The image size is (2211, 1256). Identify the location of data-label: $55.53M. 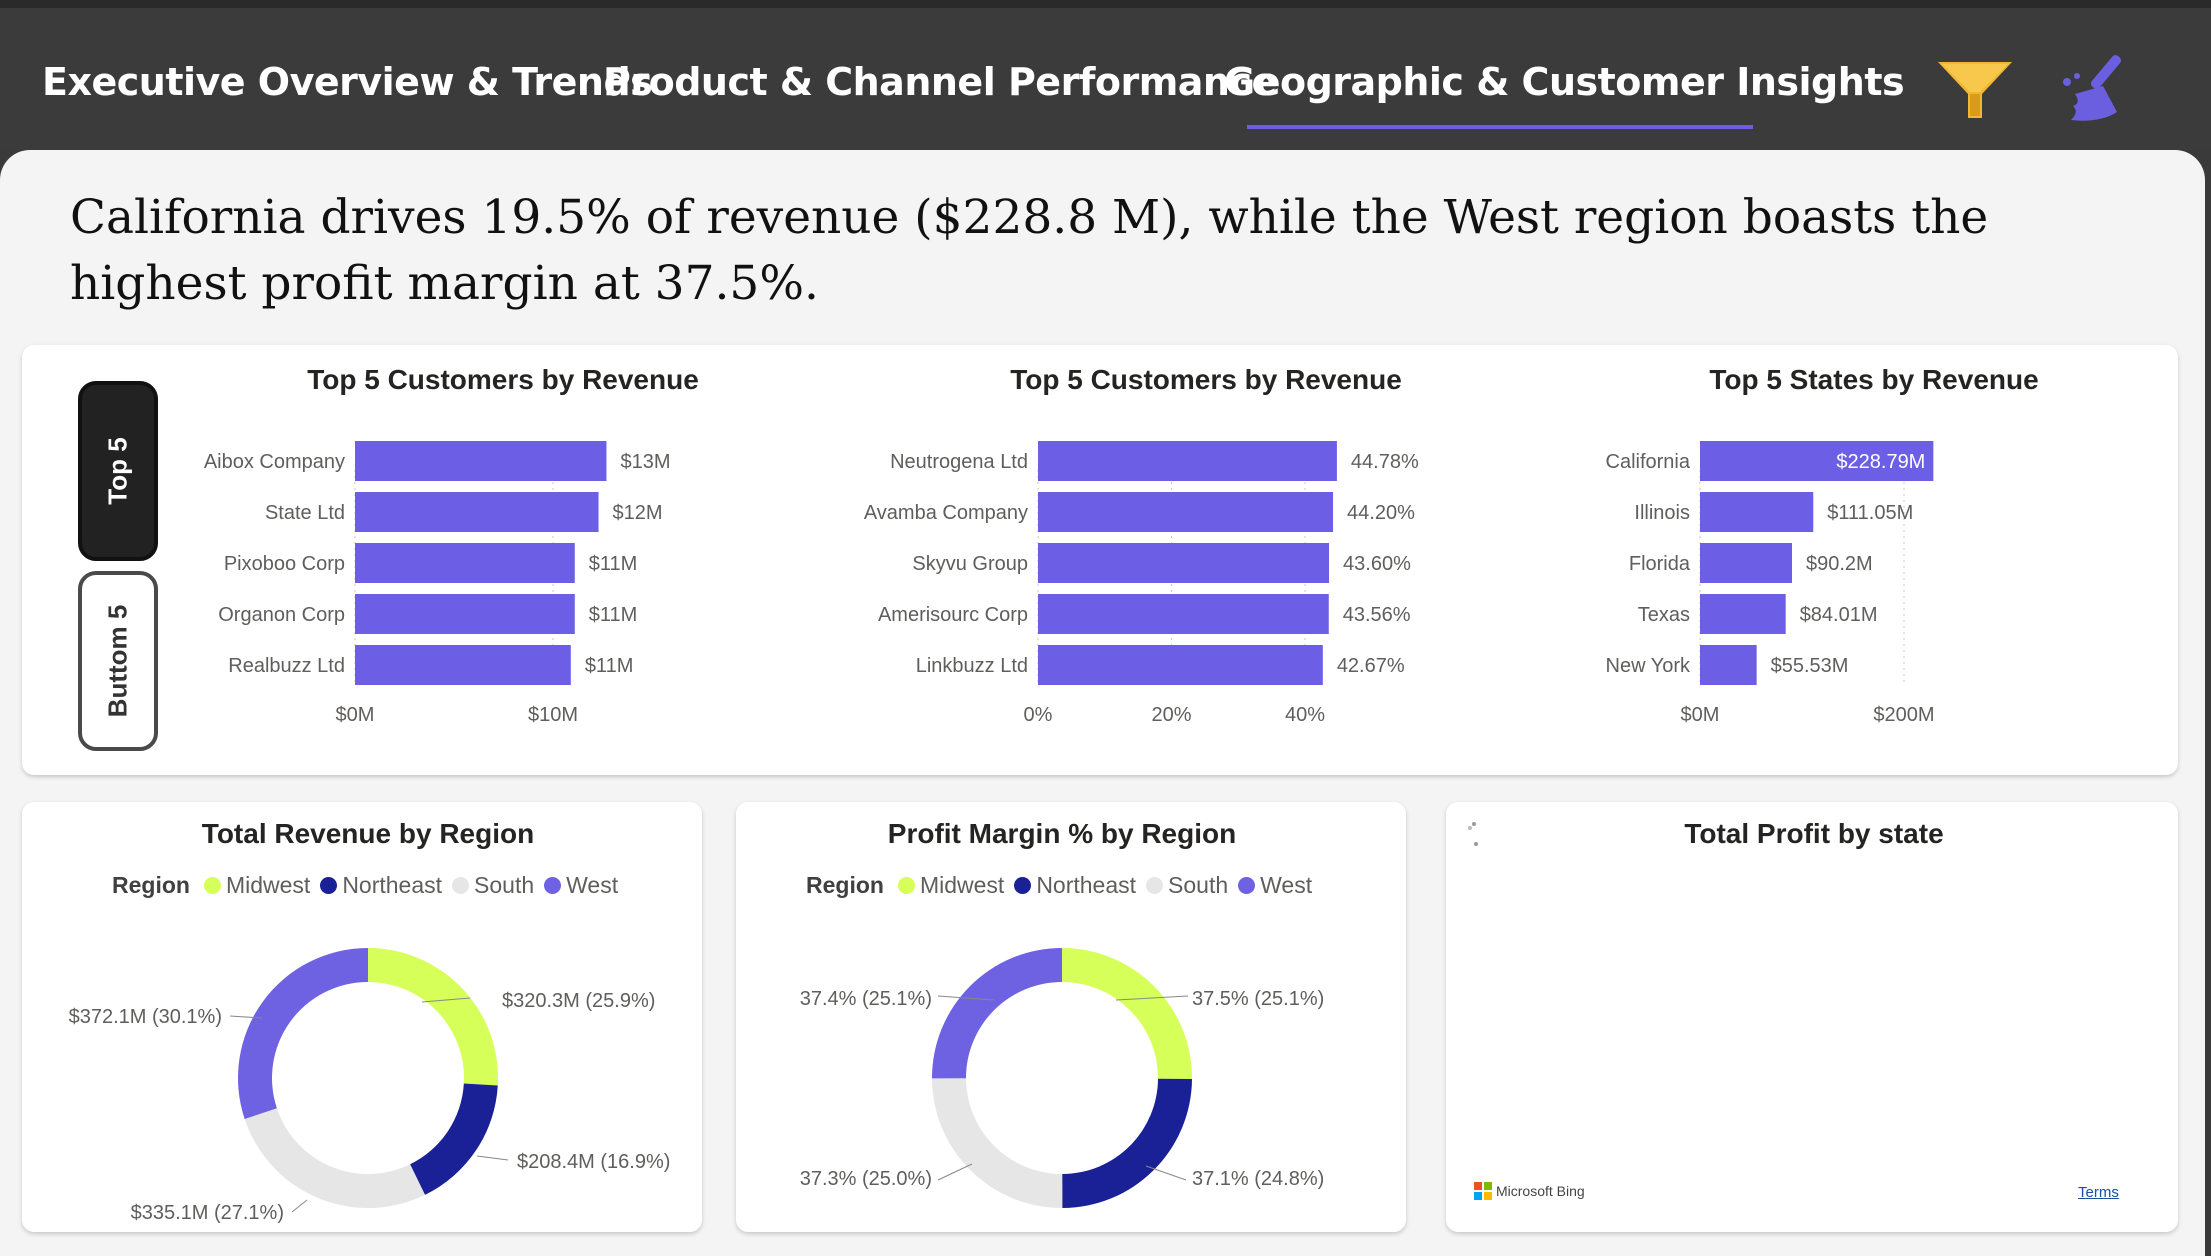
(1810, 666).